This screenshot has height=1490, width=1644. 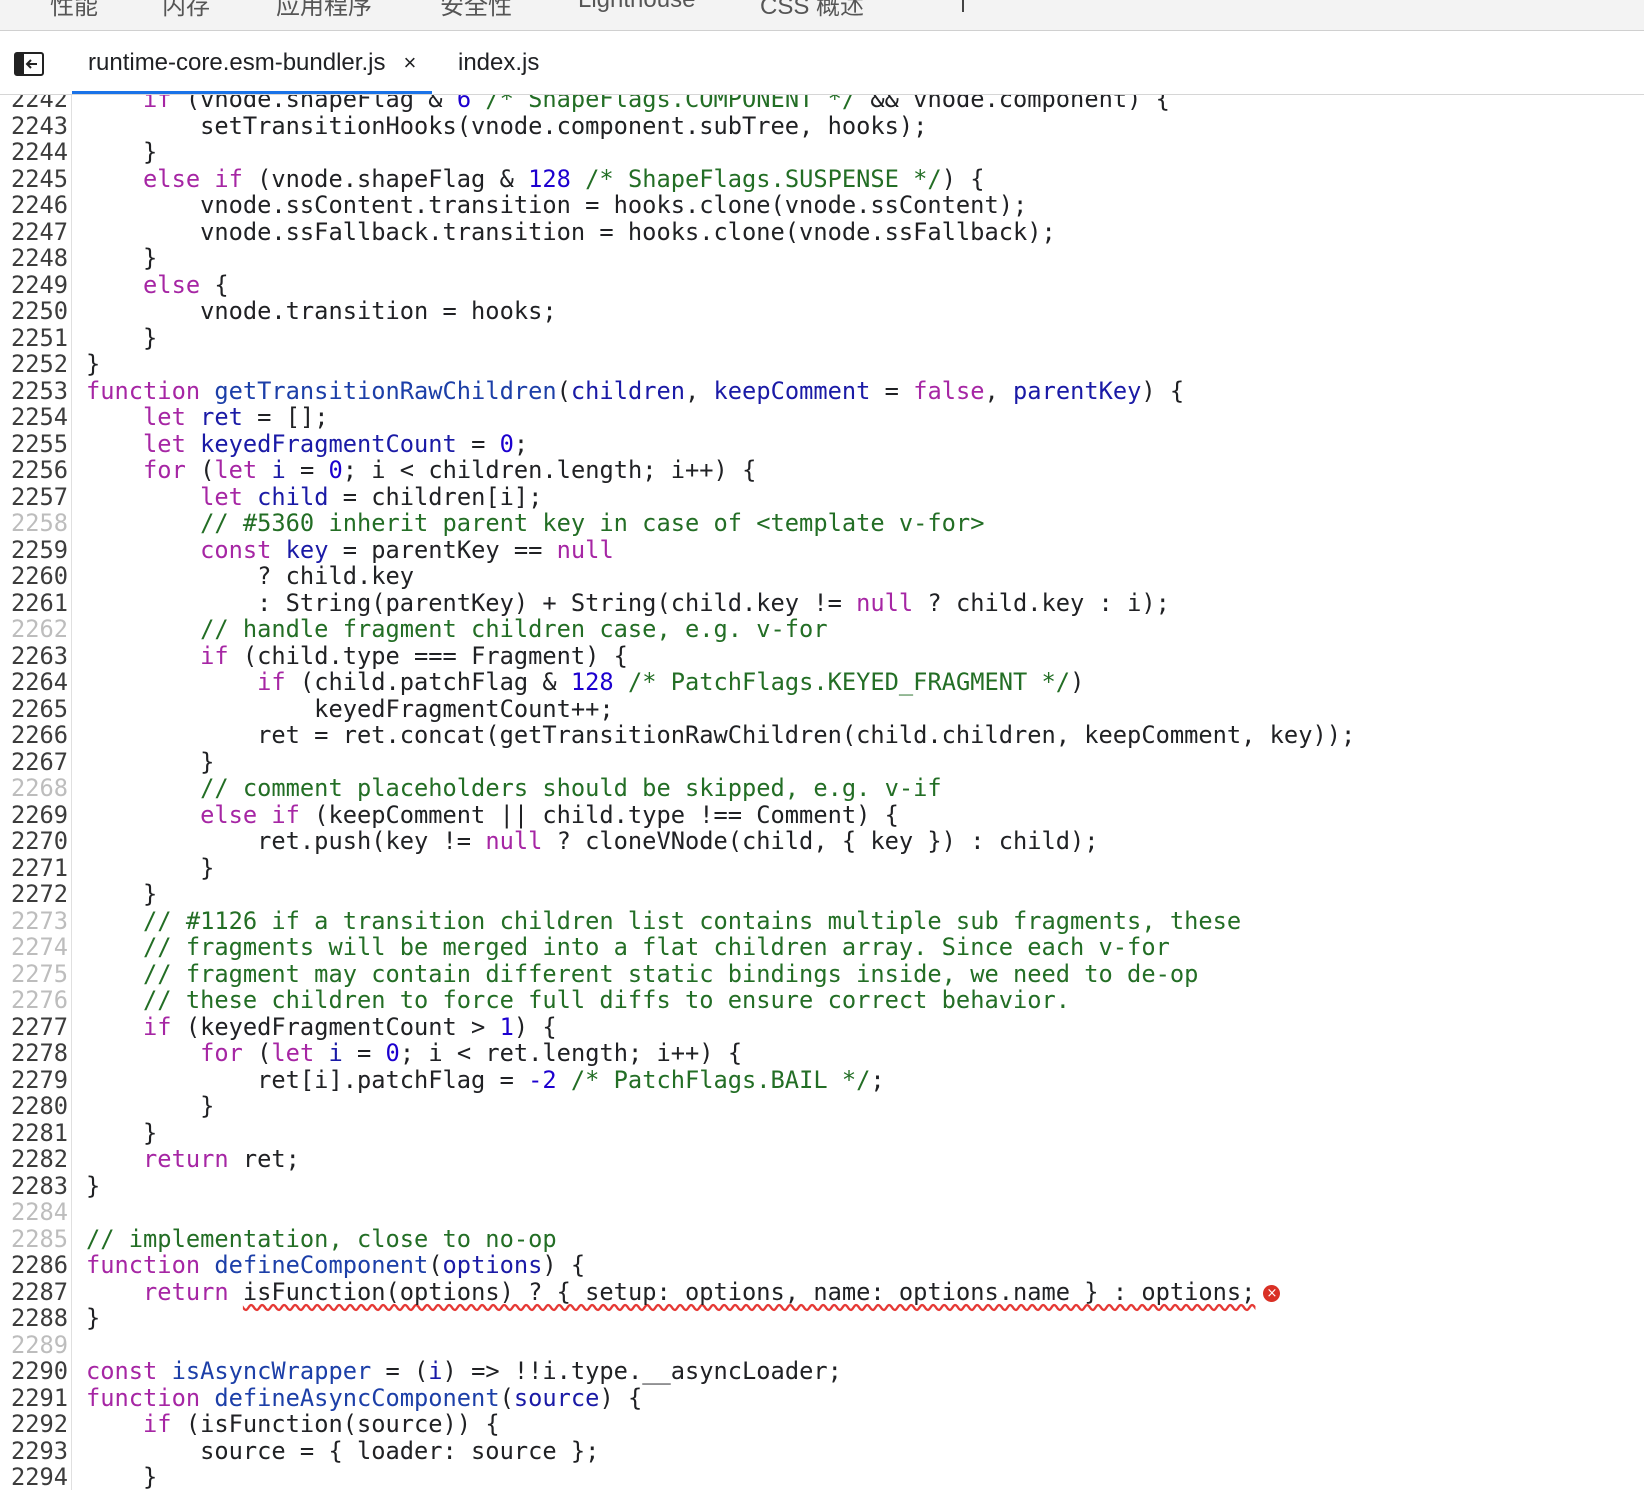 I want to click on error-icon: ×, so click(x=1272, y=1293).